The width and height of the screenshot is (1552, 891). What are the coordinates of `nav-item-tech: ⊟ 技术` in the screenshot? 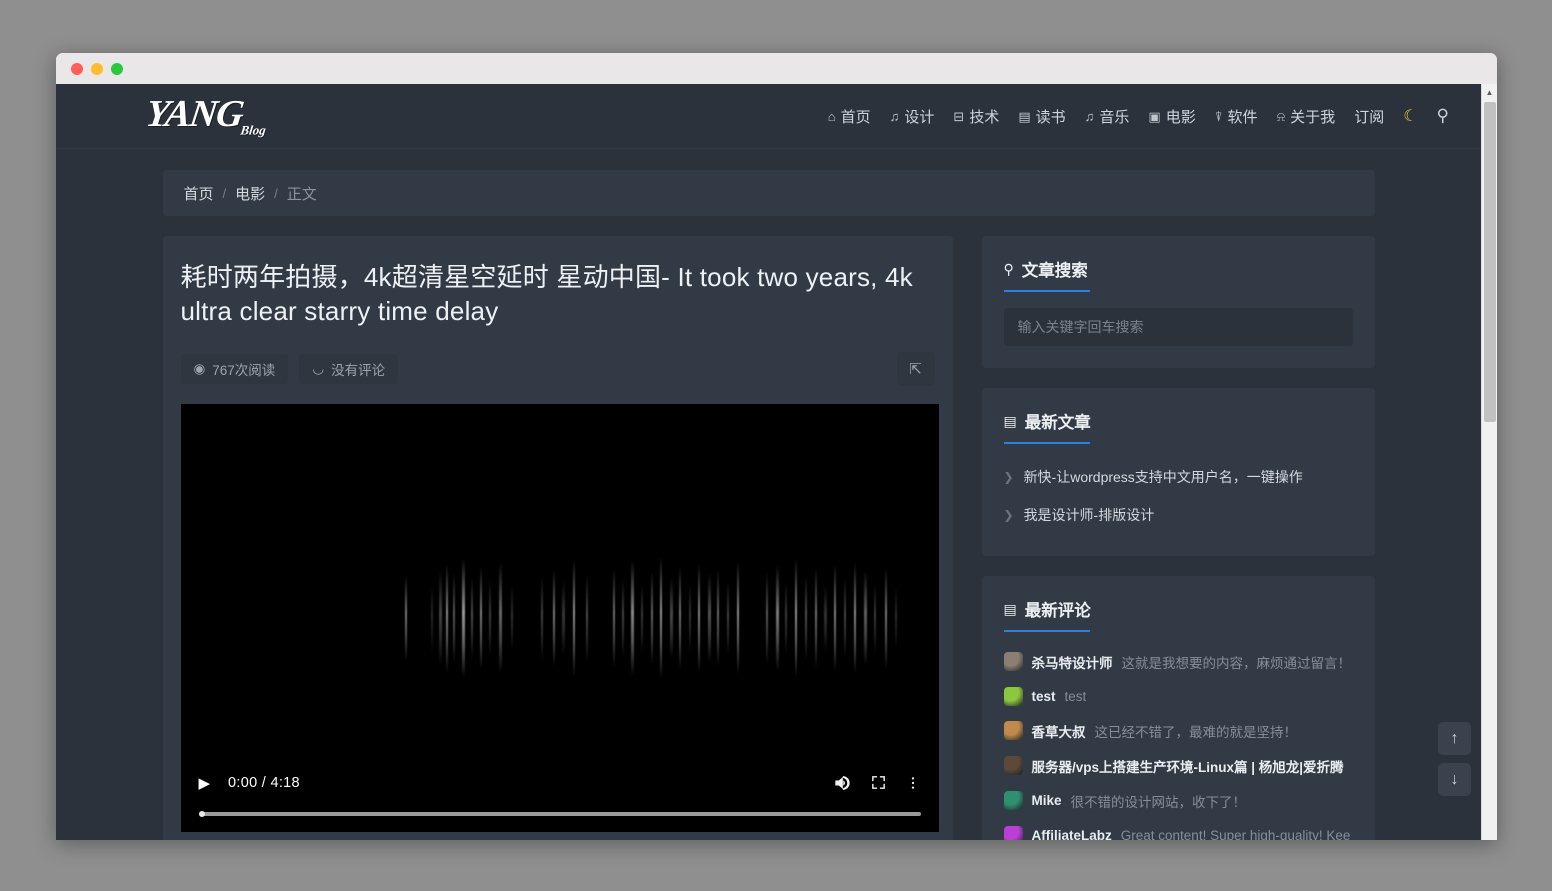 It's located at (976, 116).